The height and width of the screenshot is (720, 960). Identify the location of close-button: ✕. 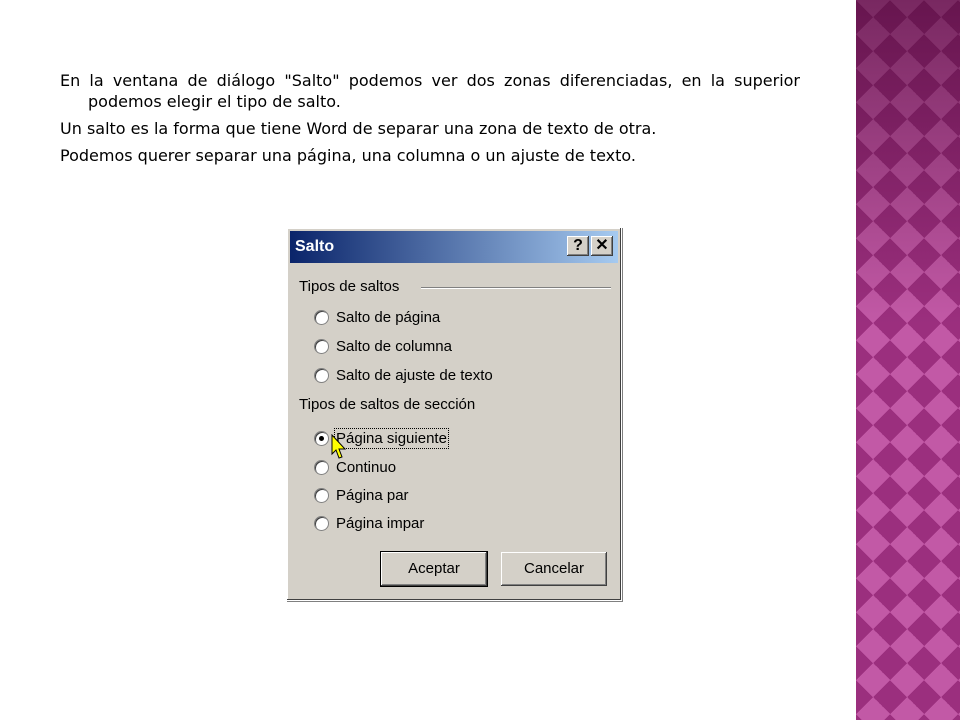
(602, 246).